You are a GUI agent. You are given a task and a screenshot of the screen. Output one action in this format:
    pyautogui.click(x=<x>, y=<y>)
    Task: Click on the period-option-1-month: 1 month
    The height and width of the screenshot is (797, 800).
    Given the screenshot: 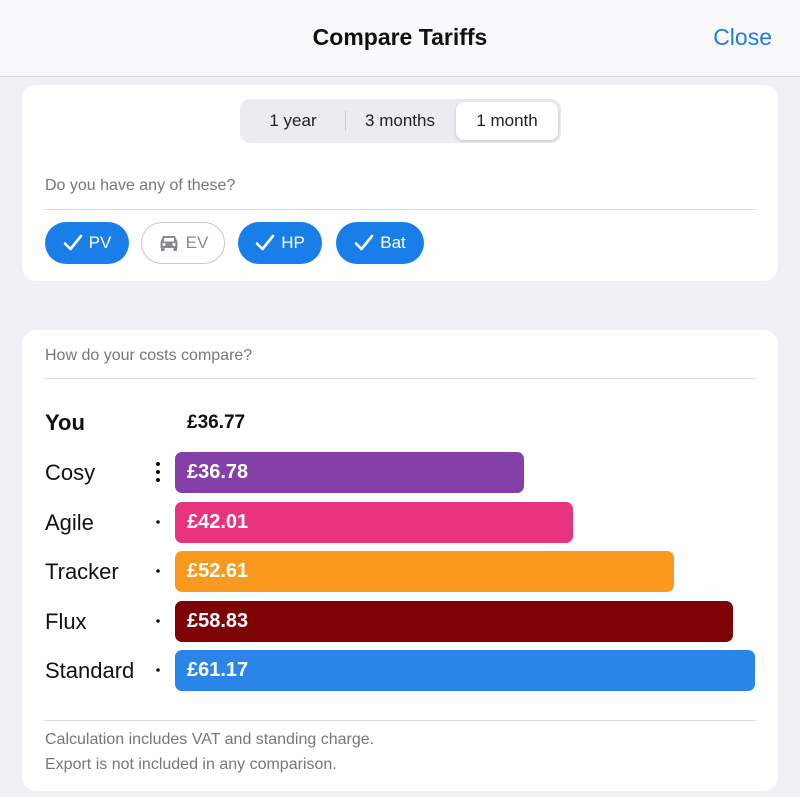 What is the action you would take?
    pyautogui.click(x=507, y=121)
    